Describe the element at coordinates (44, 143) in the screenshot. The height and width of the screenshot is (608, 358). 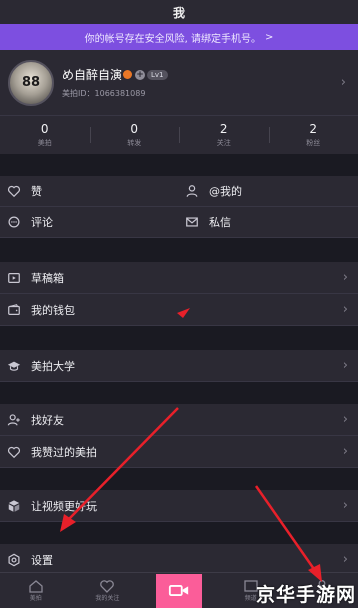
I see `stat-label: 美拍` at that location.